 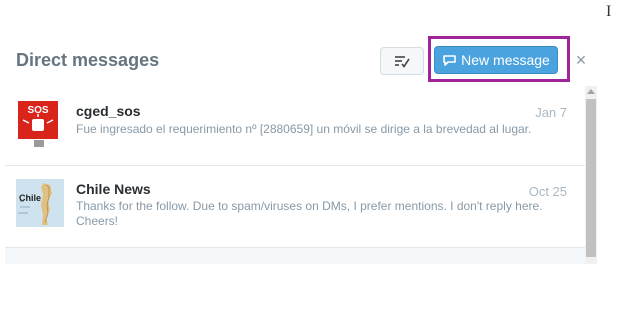 I want to click on new-message-icon, so click(x=449, y=60).